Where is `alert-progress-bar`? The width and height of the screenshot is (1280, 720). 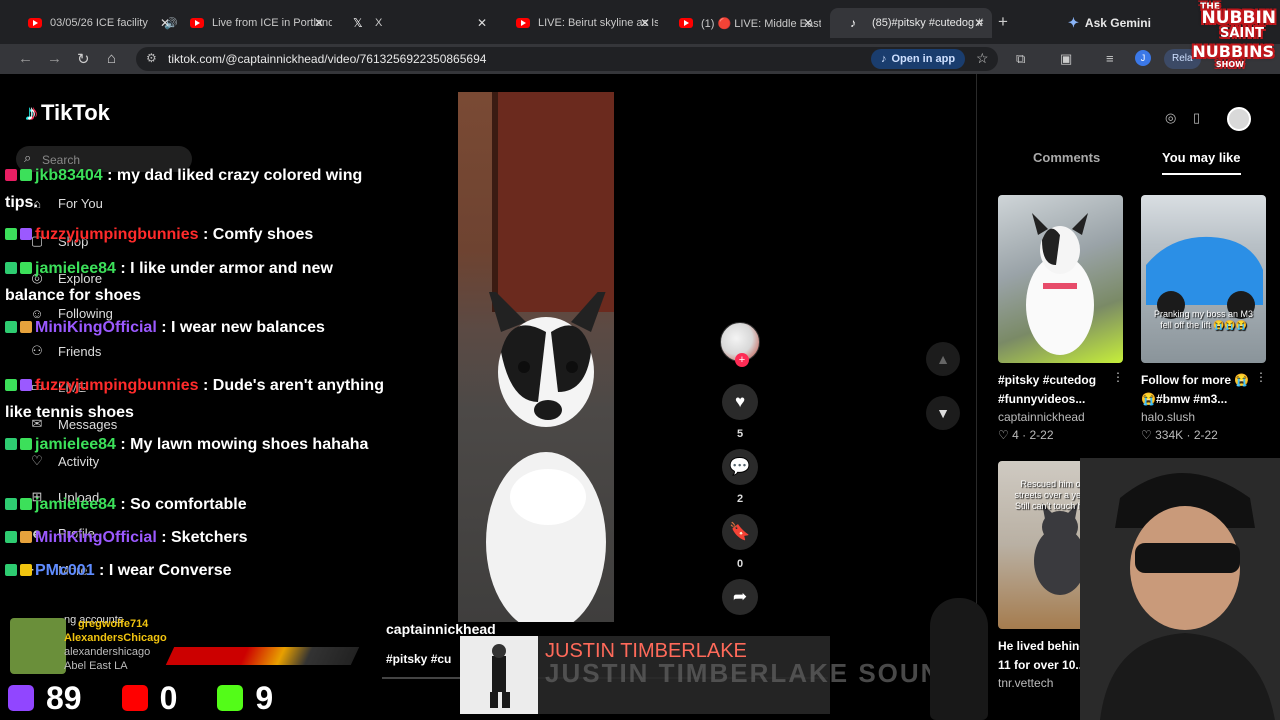
alert-progress-bar is located at coordinates (262, 656).